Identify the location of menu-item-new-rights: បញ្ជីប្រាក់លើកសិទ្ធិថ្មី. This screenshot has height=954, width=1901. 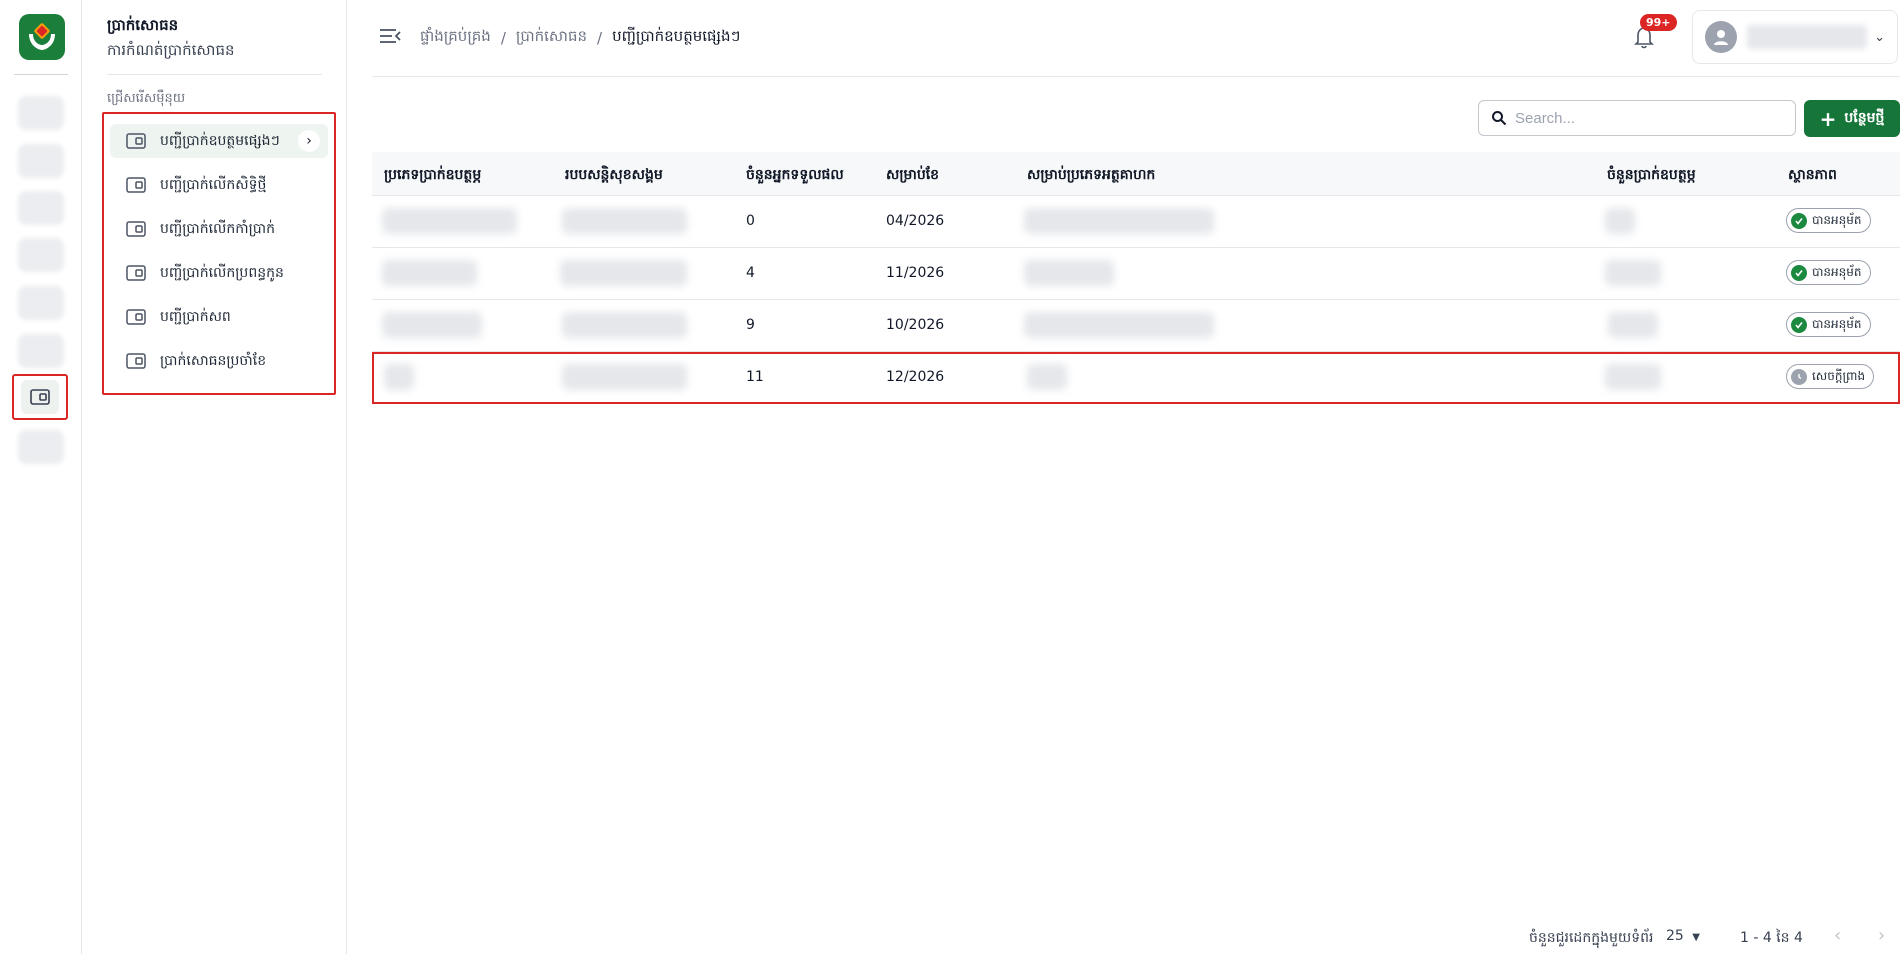
(219, 185).